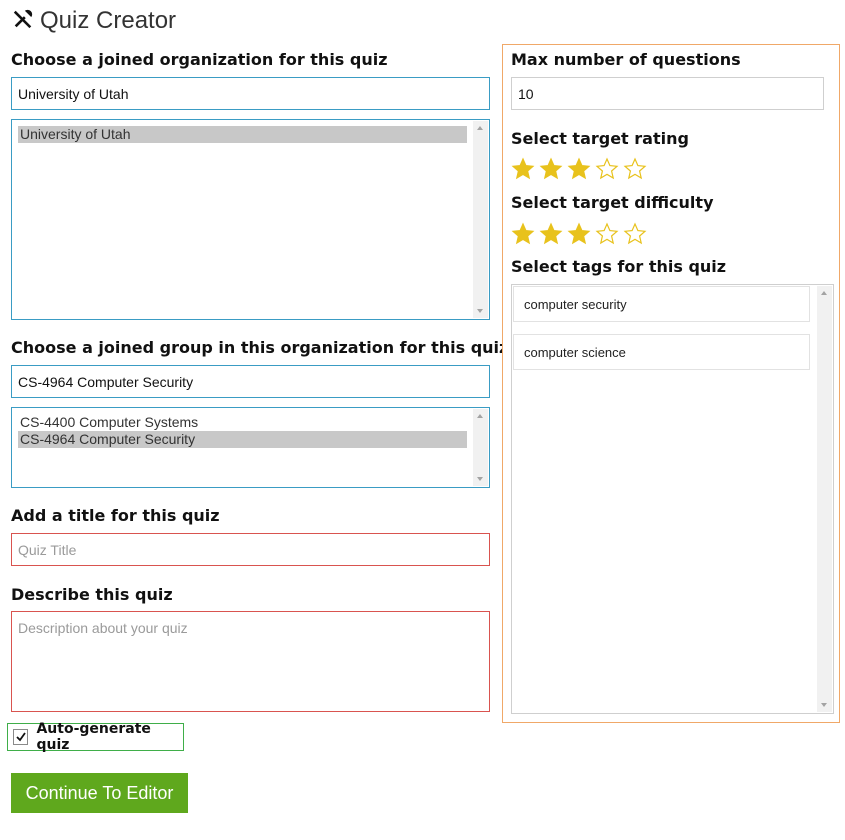 This screenshot has height=840, width=845. Describe the element at coordinates (250, 549) in the screenshot. I see `quiz-title-input: Quiz Title` at that location.